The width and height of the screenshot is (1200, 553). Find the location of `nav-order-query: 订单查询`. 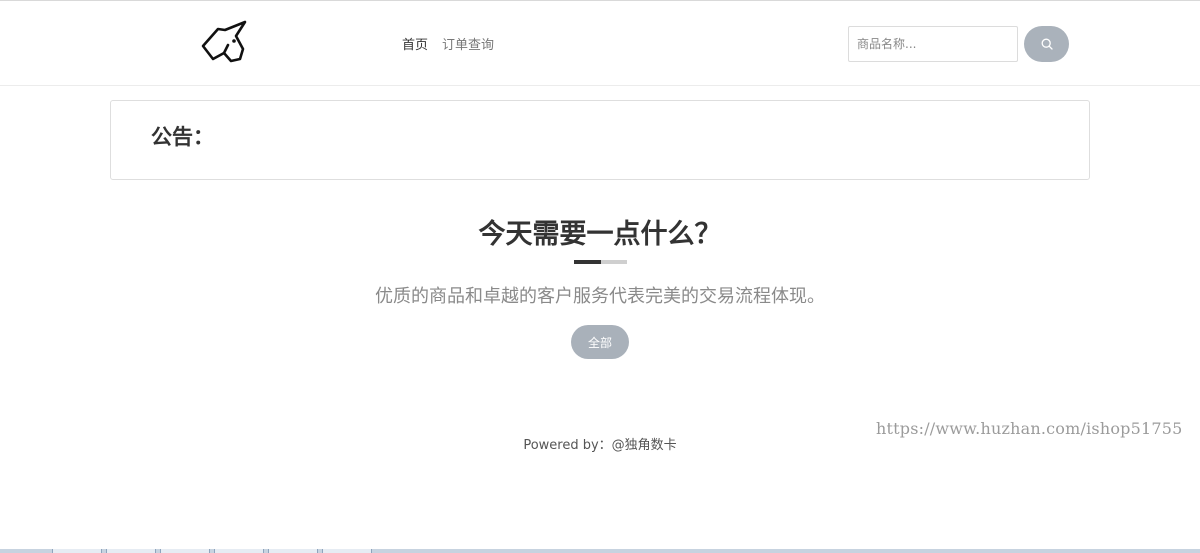

nav-order-query: 订单查询 is located at coordinates (468, 43).